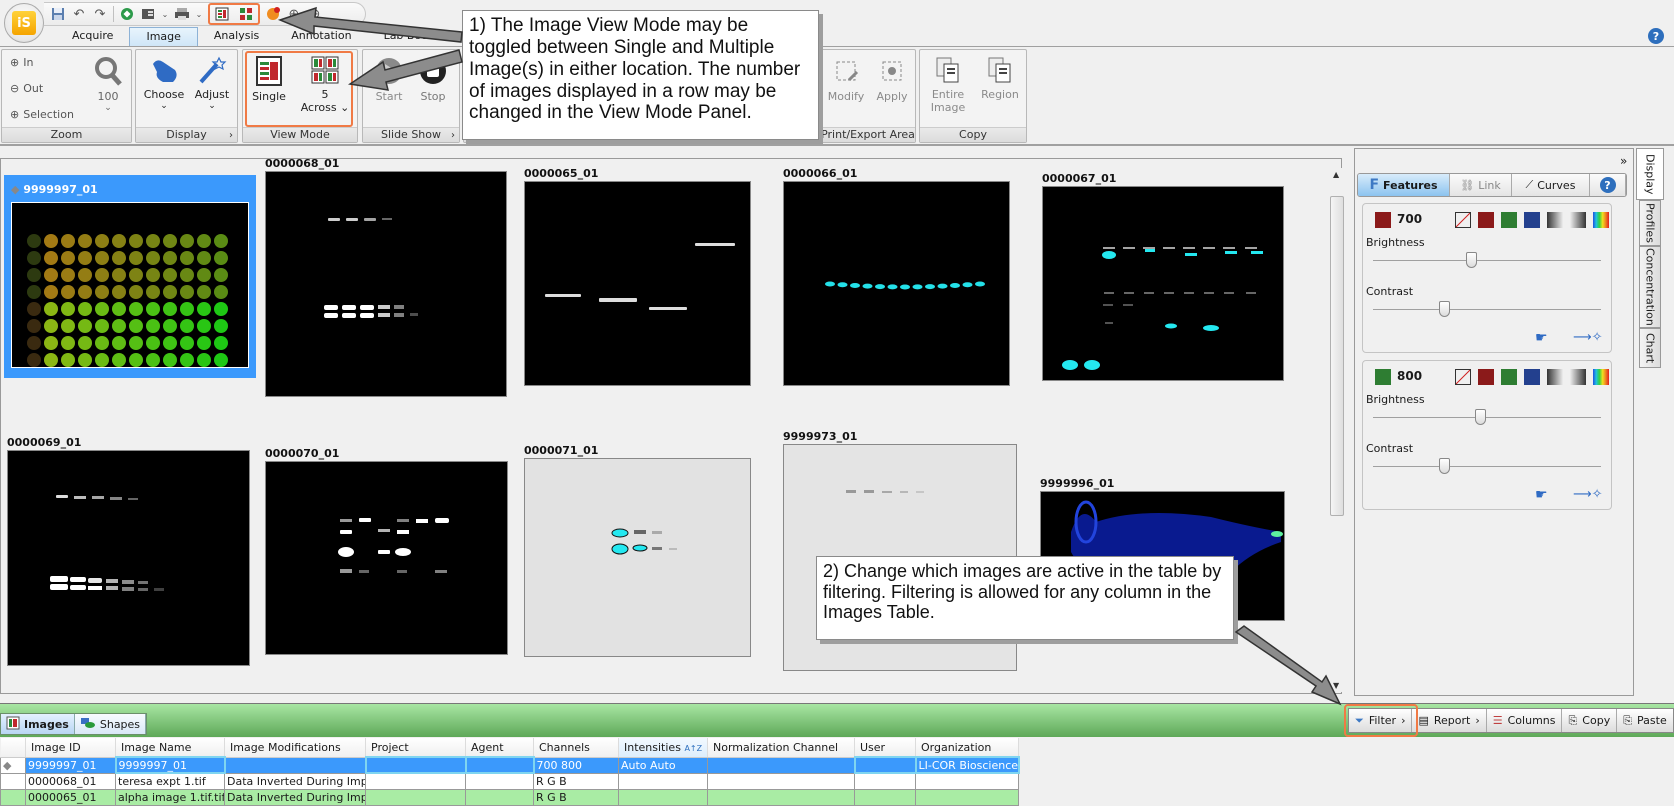 This screenshot has height=806, width=1674. I want to click on column-header: Image ID, so click(70, 748).